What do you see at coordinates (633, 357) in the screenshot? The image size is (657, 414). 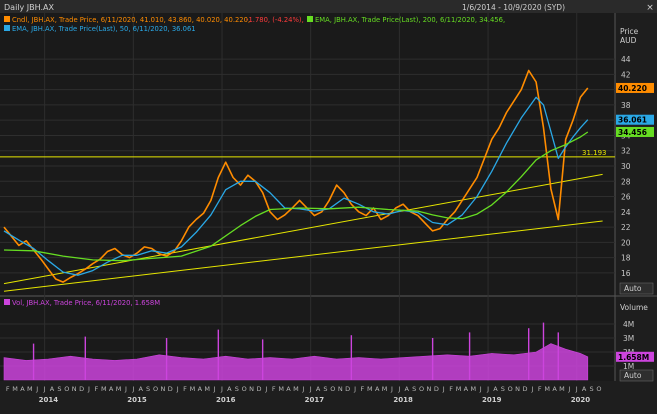 I see `volume-tag-label: 1.658M` at bounding box center [633, 357].